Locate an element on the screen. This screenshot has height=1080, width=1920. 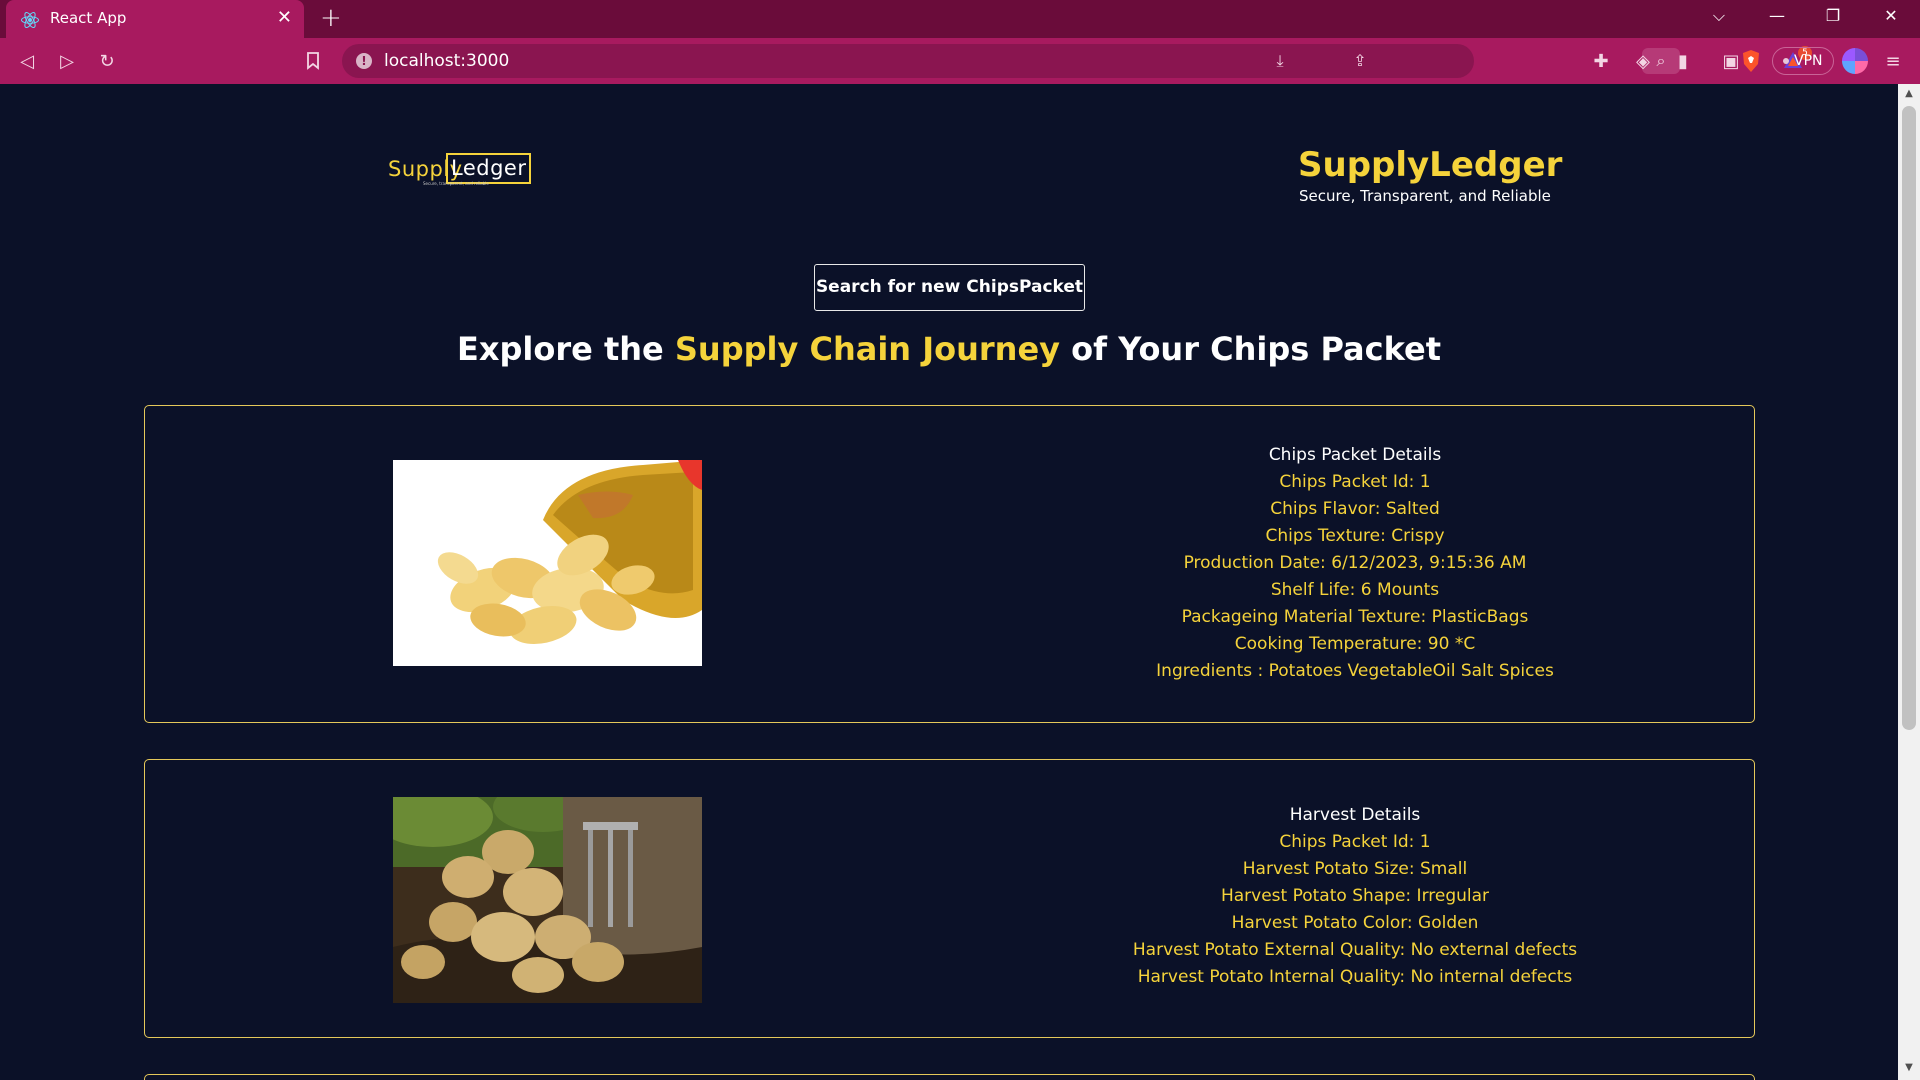
vpn-label: VPN is located at coordinates (1808, 61).